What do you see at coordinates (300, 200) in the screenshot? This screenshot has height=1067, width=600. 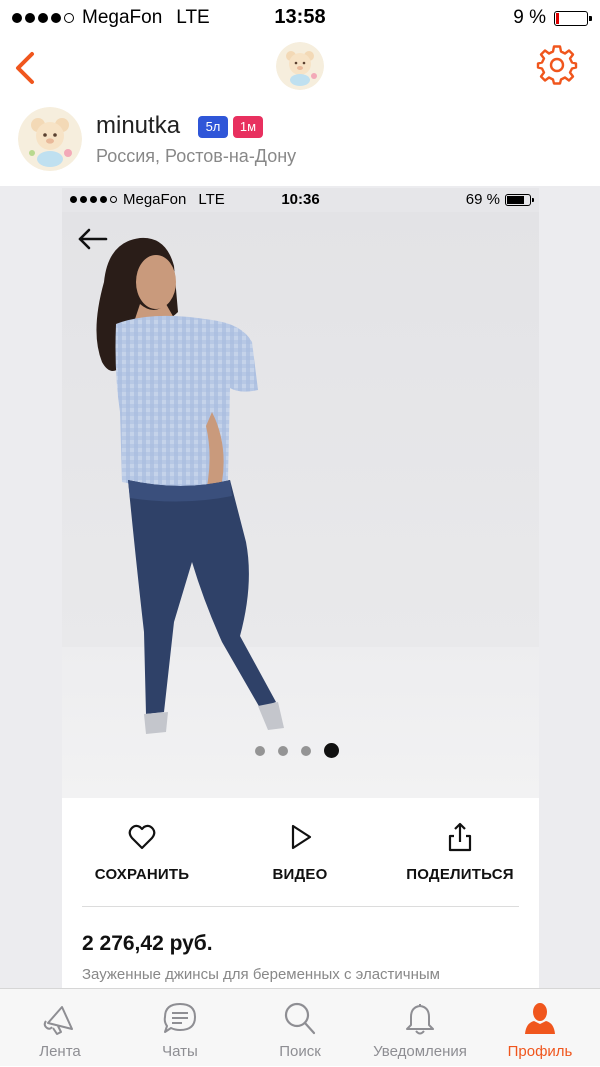 I see `inner-status-bar: MegaFon LTE 10:36 69 %` at bounding box center [300, 200].